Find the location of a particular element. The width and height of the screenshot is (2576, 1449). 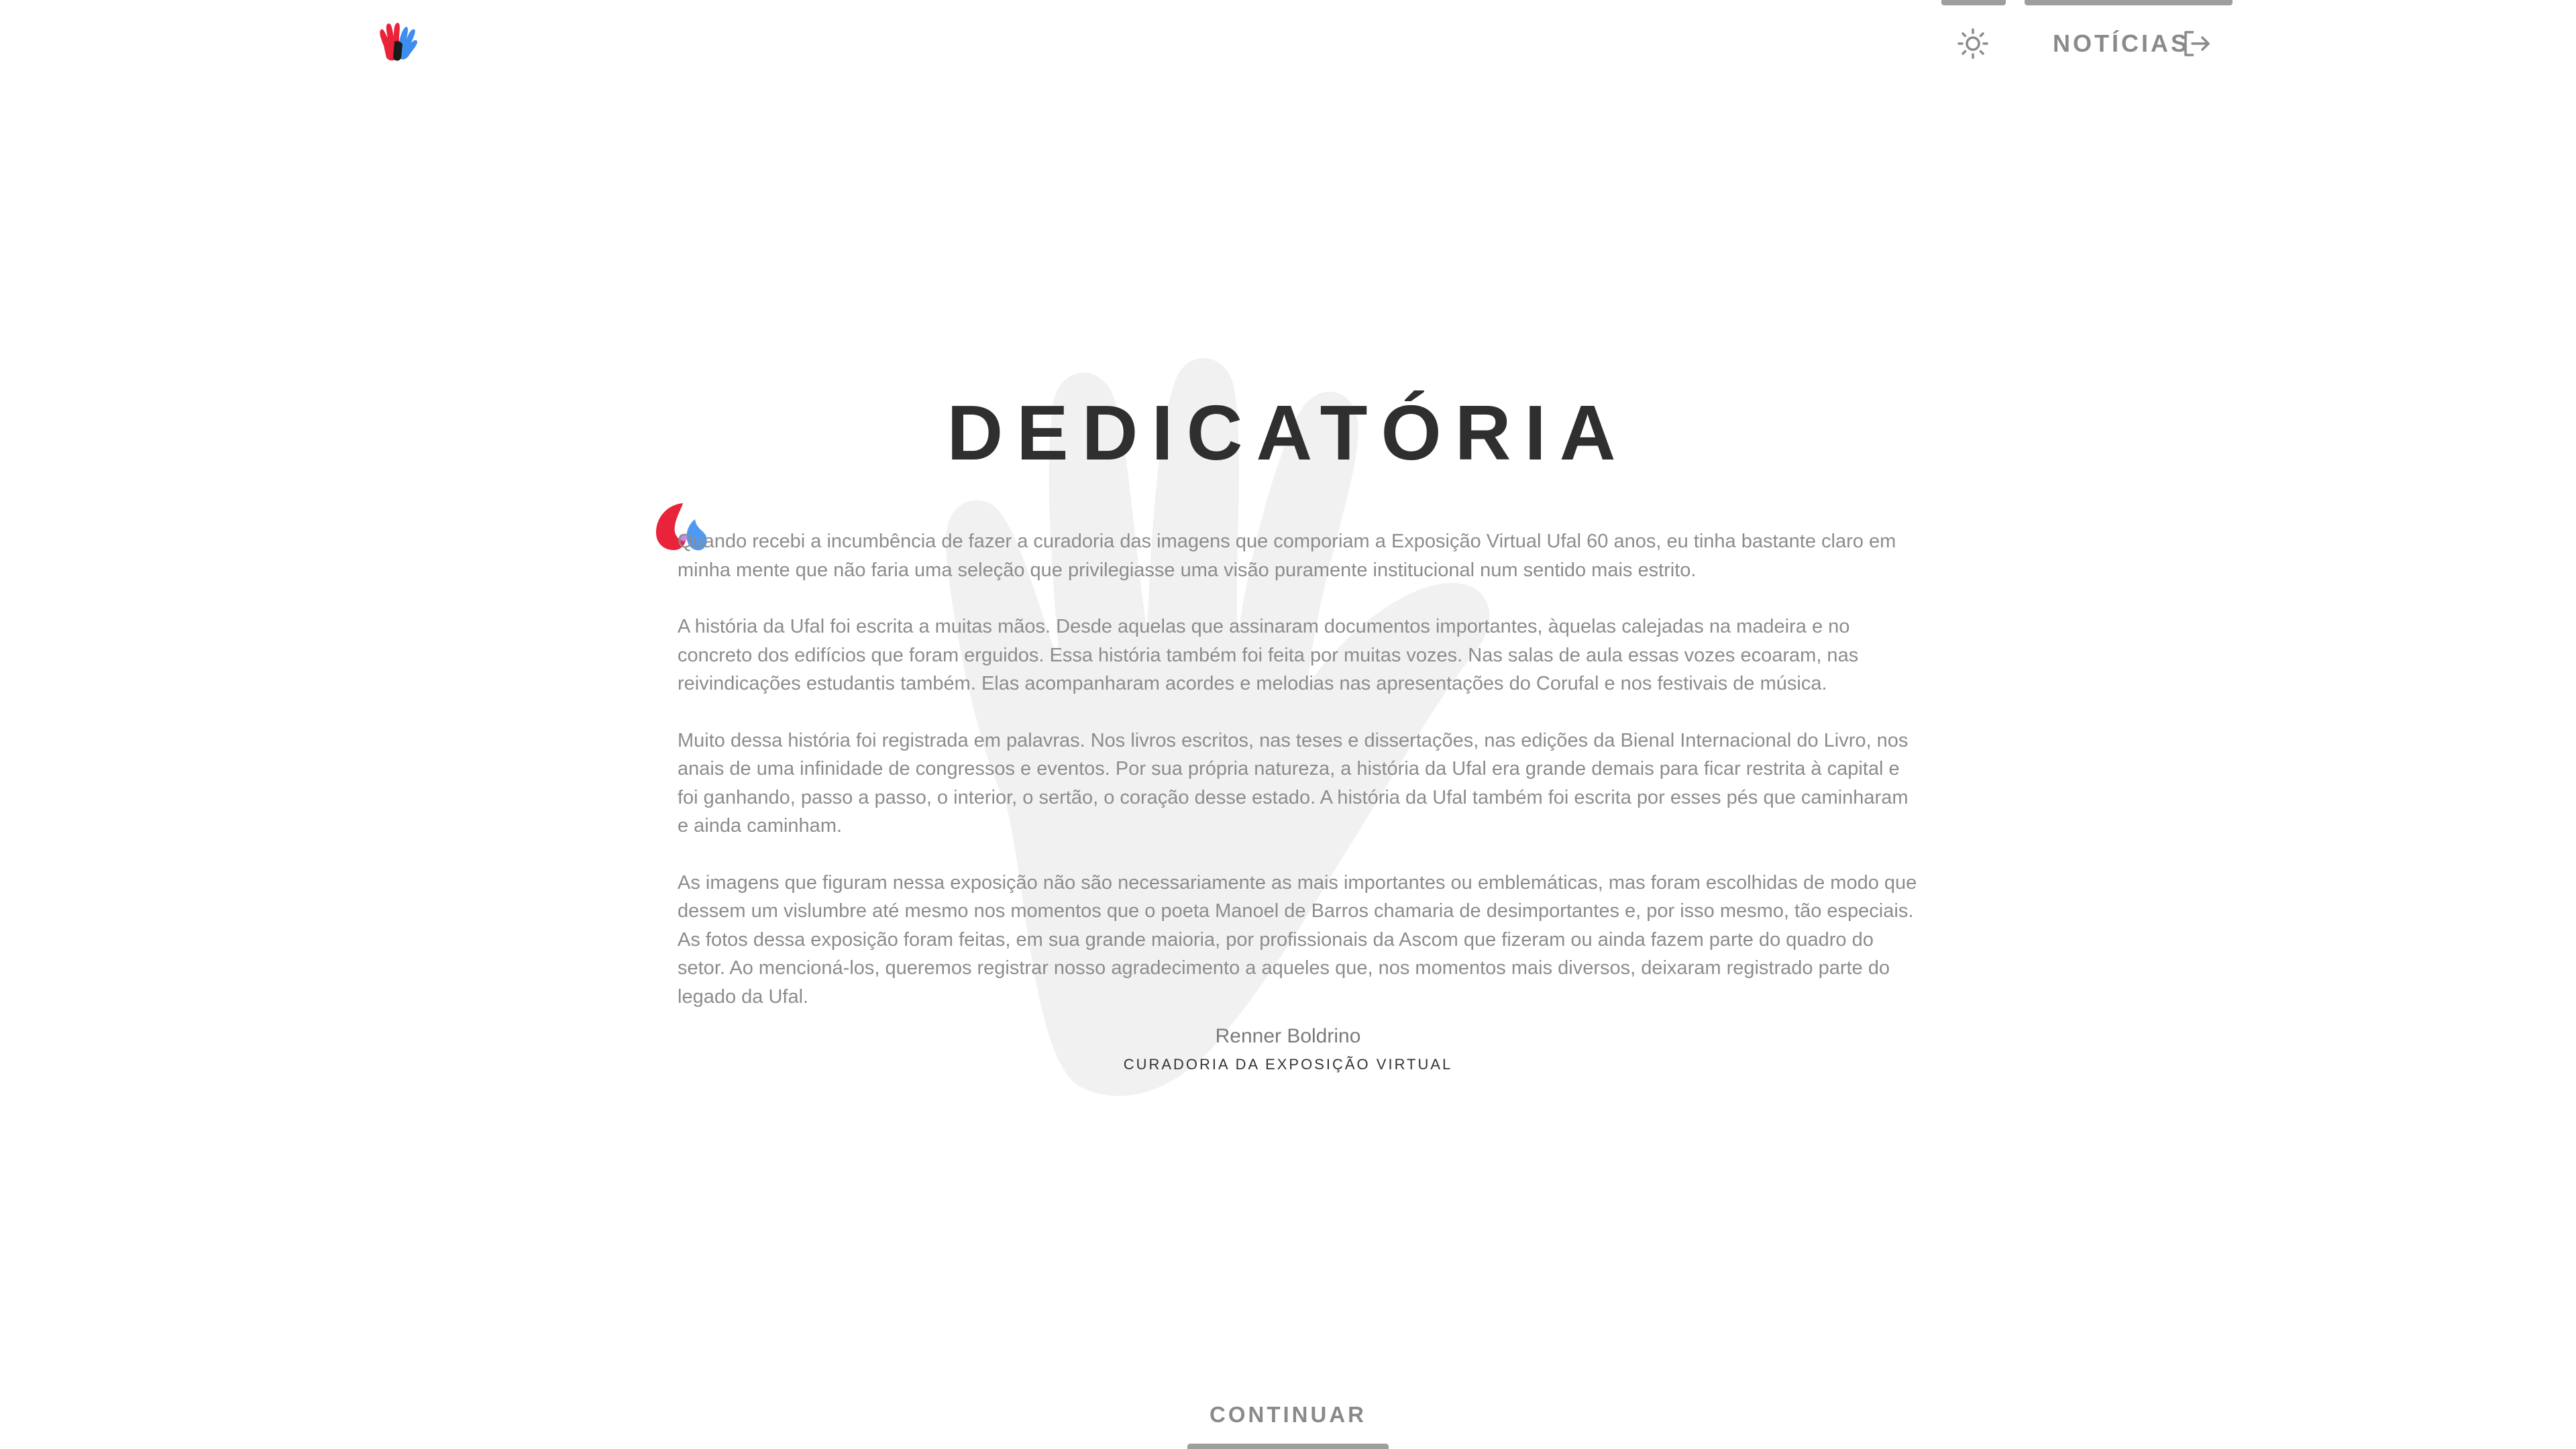

author-name: Renner Boldrino is located at coordinates (1288, 1036).